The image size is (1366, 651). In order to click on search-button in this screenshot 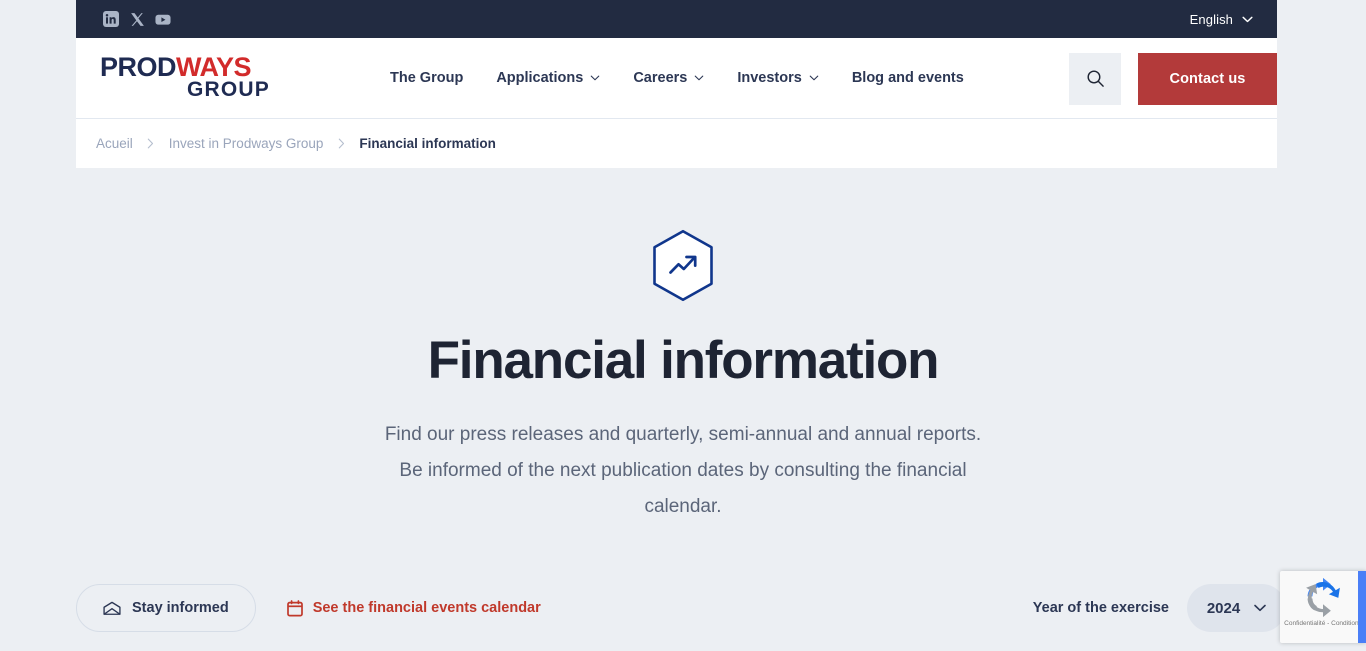, I will do `click(1095, 78)`.